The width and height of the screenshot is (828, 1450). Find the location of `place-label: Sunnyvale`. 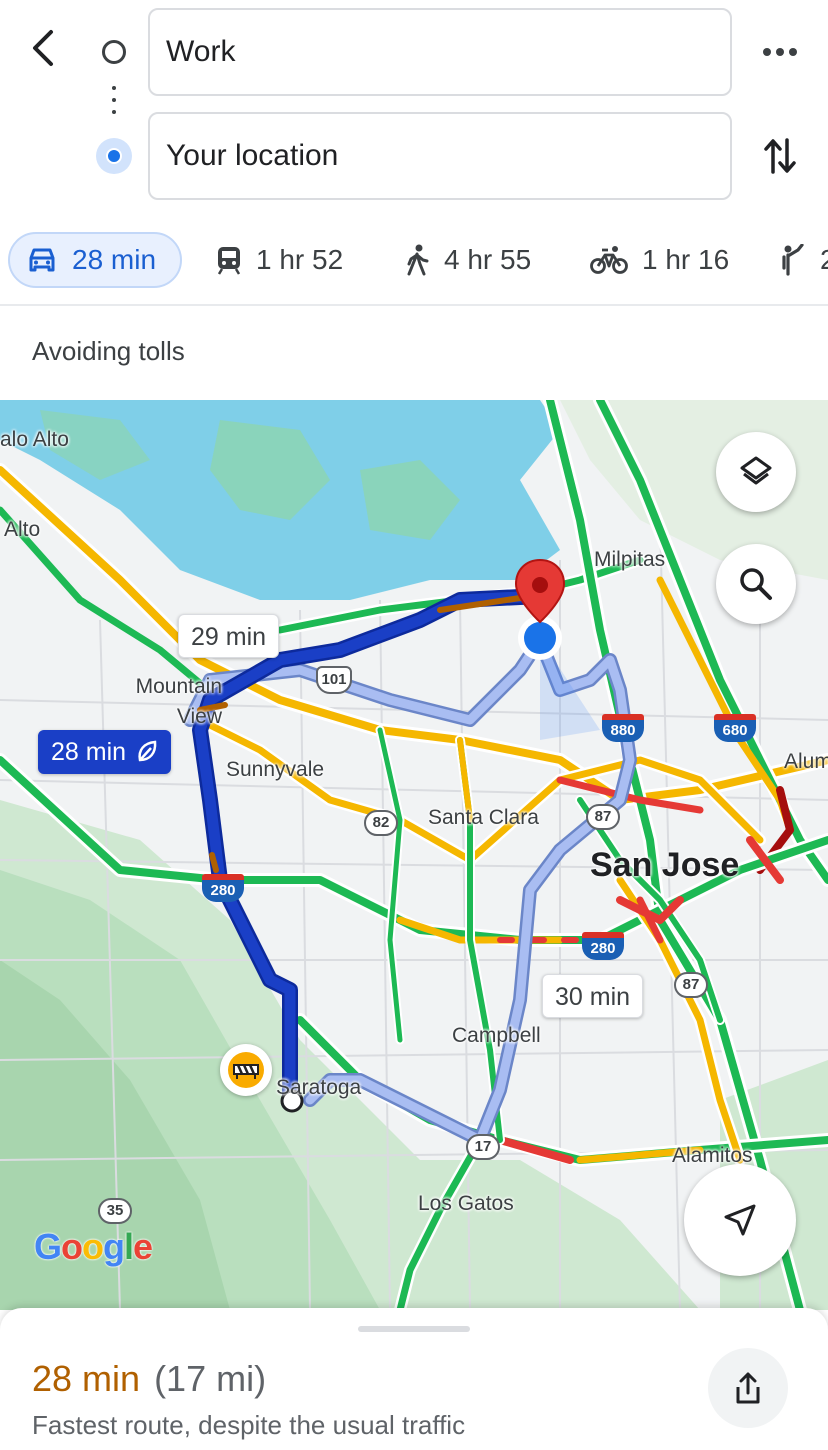

place-label: Sunnyvale is located at coordinates (275, 769).